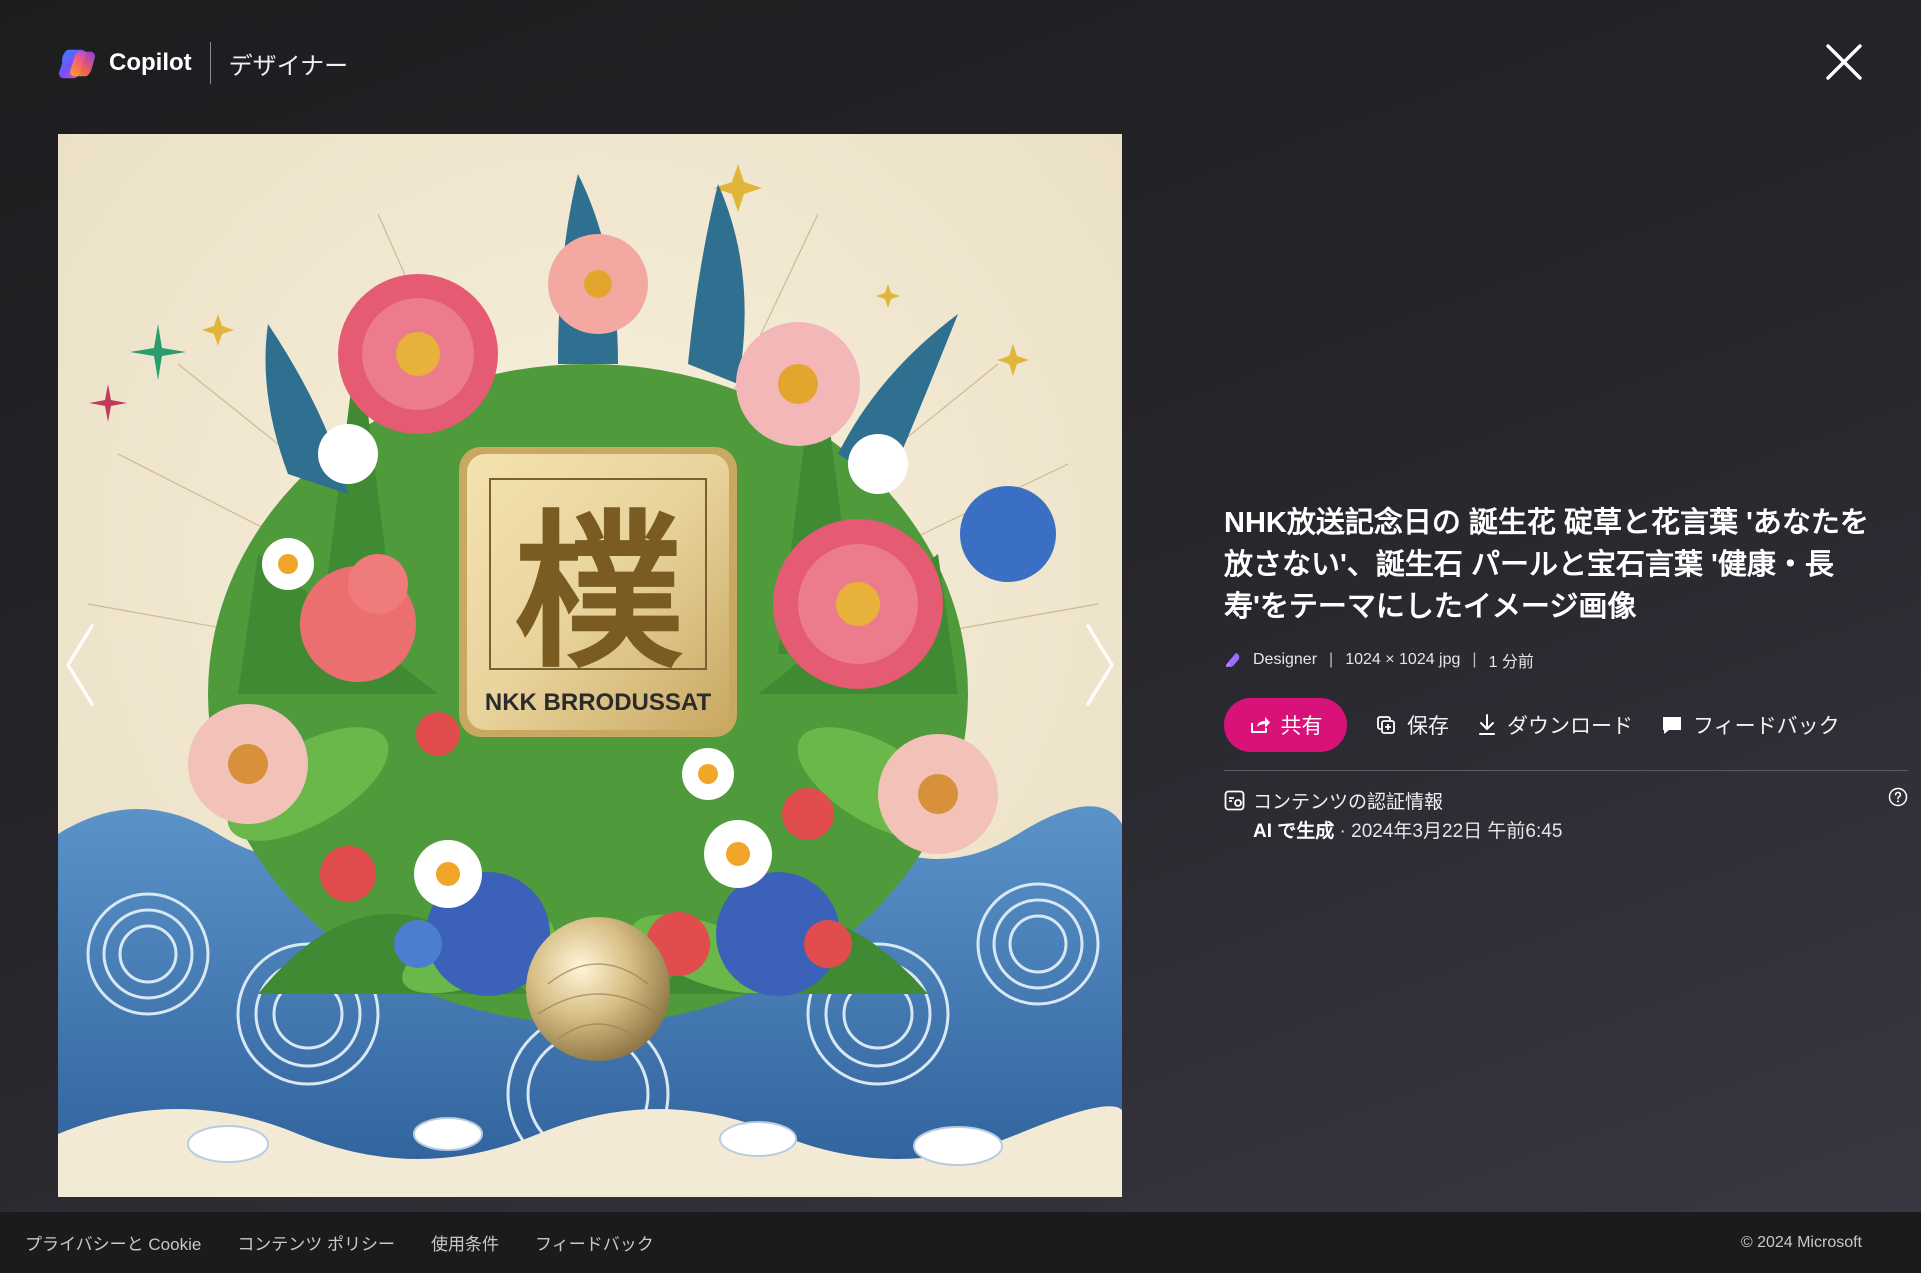 The height and width of the screenshot is (1273, 1921). I want to click on feedback-button: フィードバック, so click(1750, 725).